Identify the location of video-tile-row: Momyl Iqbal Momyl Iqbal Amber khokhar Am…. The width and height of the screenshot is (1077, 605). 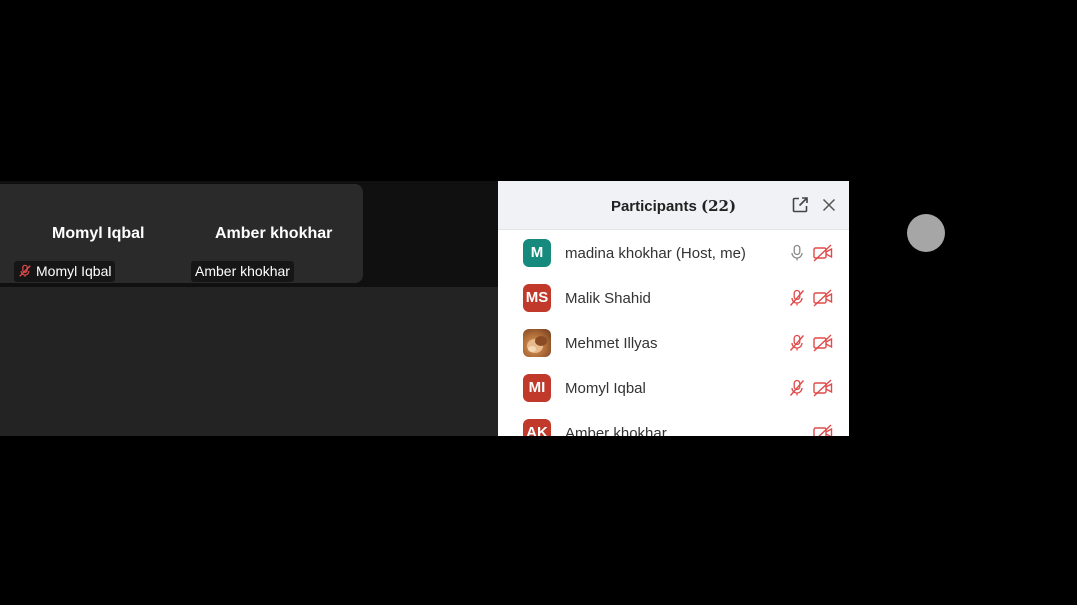
(181, 233).